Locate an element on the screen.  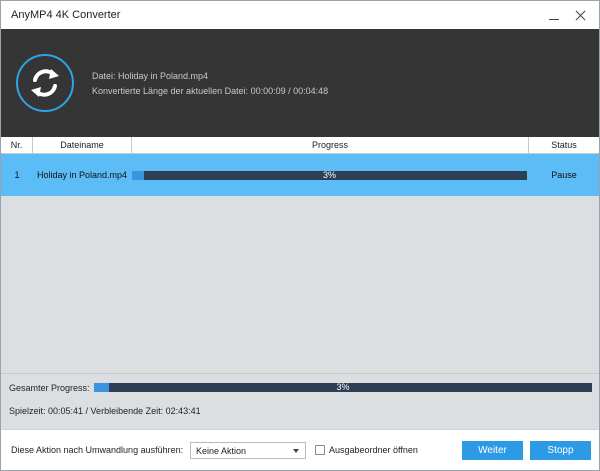
table-row: 1 Holiday in Poland.mp4 3% Pause is located at coordinates (300, 175).